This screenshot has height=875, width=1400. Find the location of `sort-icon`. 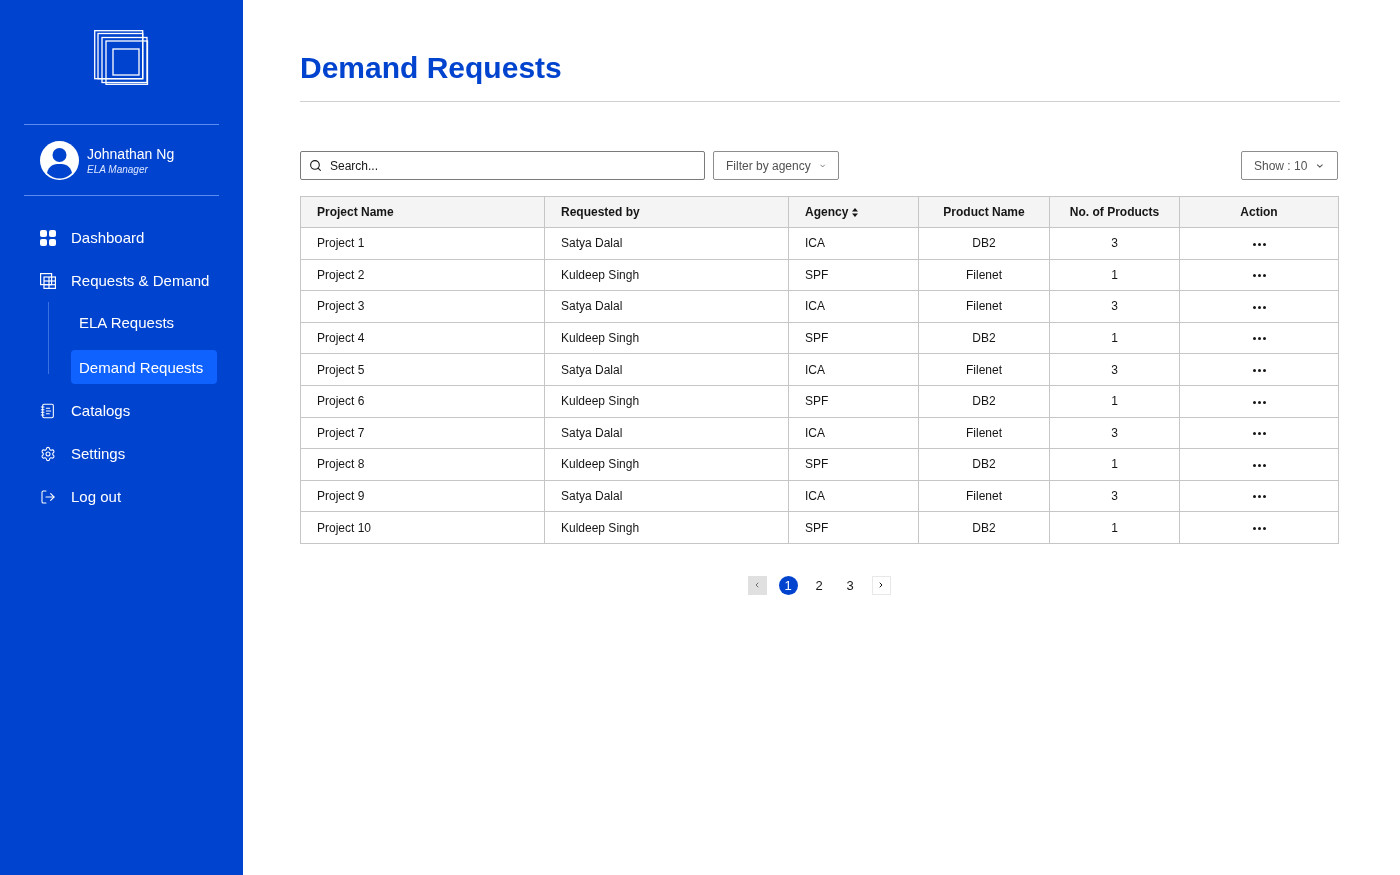

sort-icon is located at coordinates (855, 212).